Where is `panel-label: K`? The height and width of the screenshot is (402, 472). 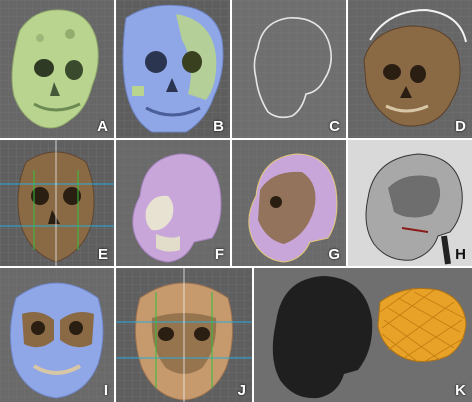
panel-label: K is located at coordinates (460, 390).